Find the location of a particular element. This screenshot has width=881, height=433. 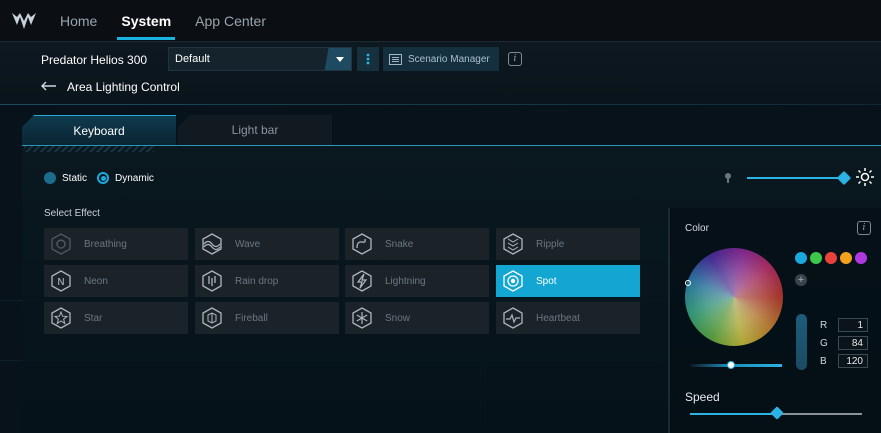

rgb-b-label: B is located at coordinates (823, 361).